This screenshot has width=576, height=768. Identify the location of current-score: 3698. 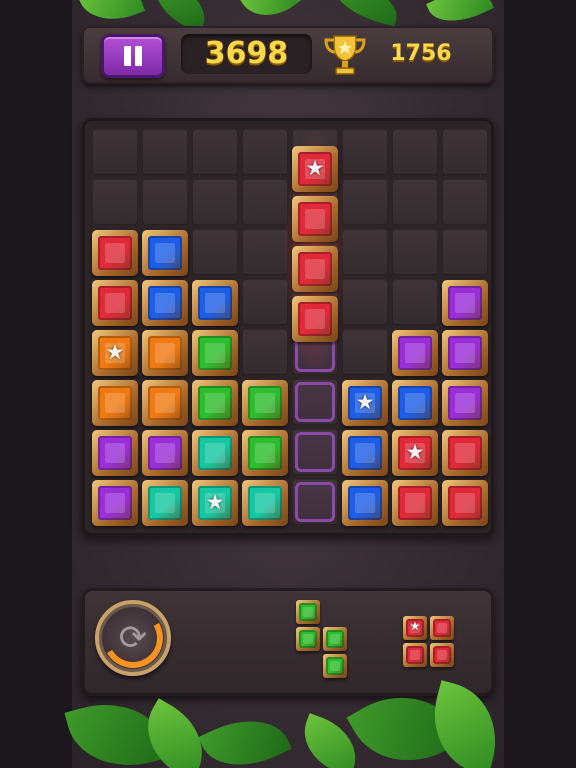
(246, 53).